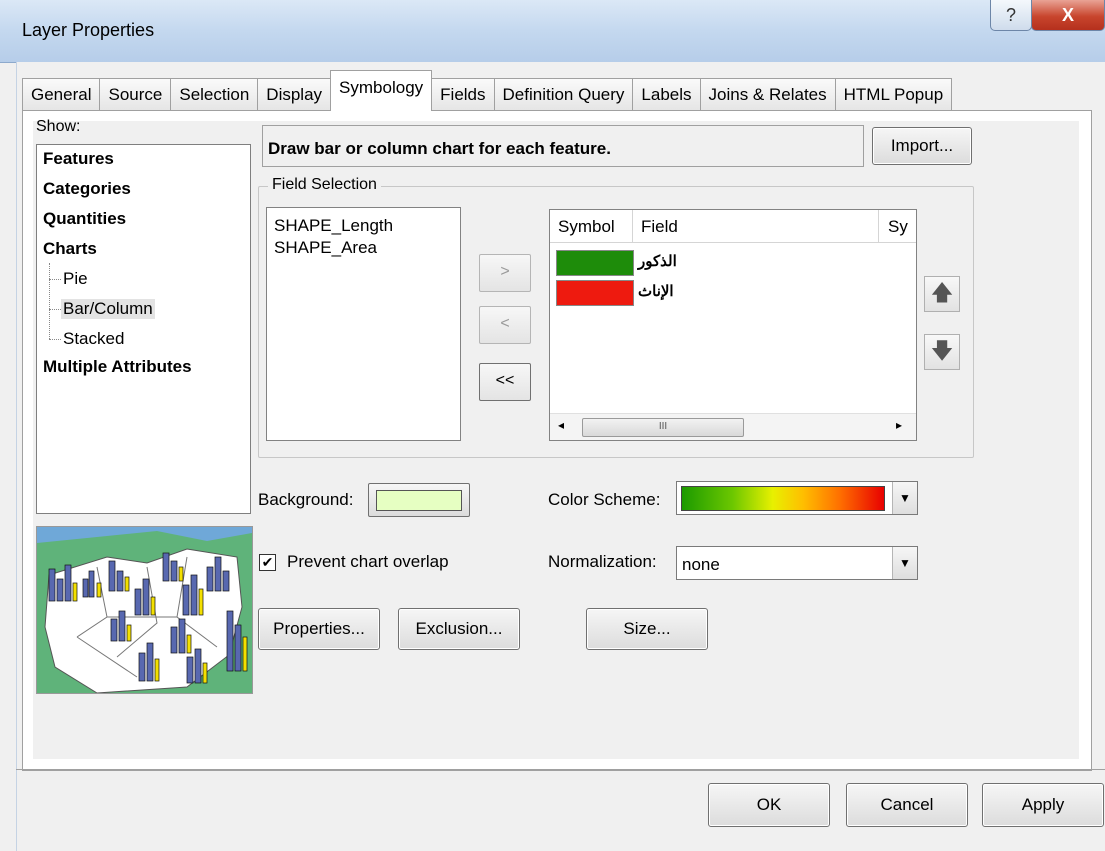 The image size is (1105, 851). I want to click on move-down-icon: 🡇, so click(942, 352).